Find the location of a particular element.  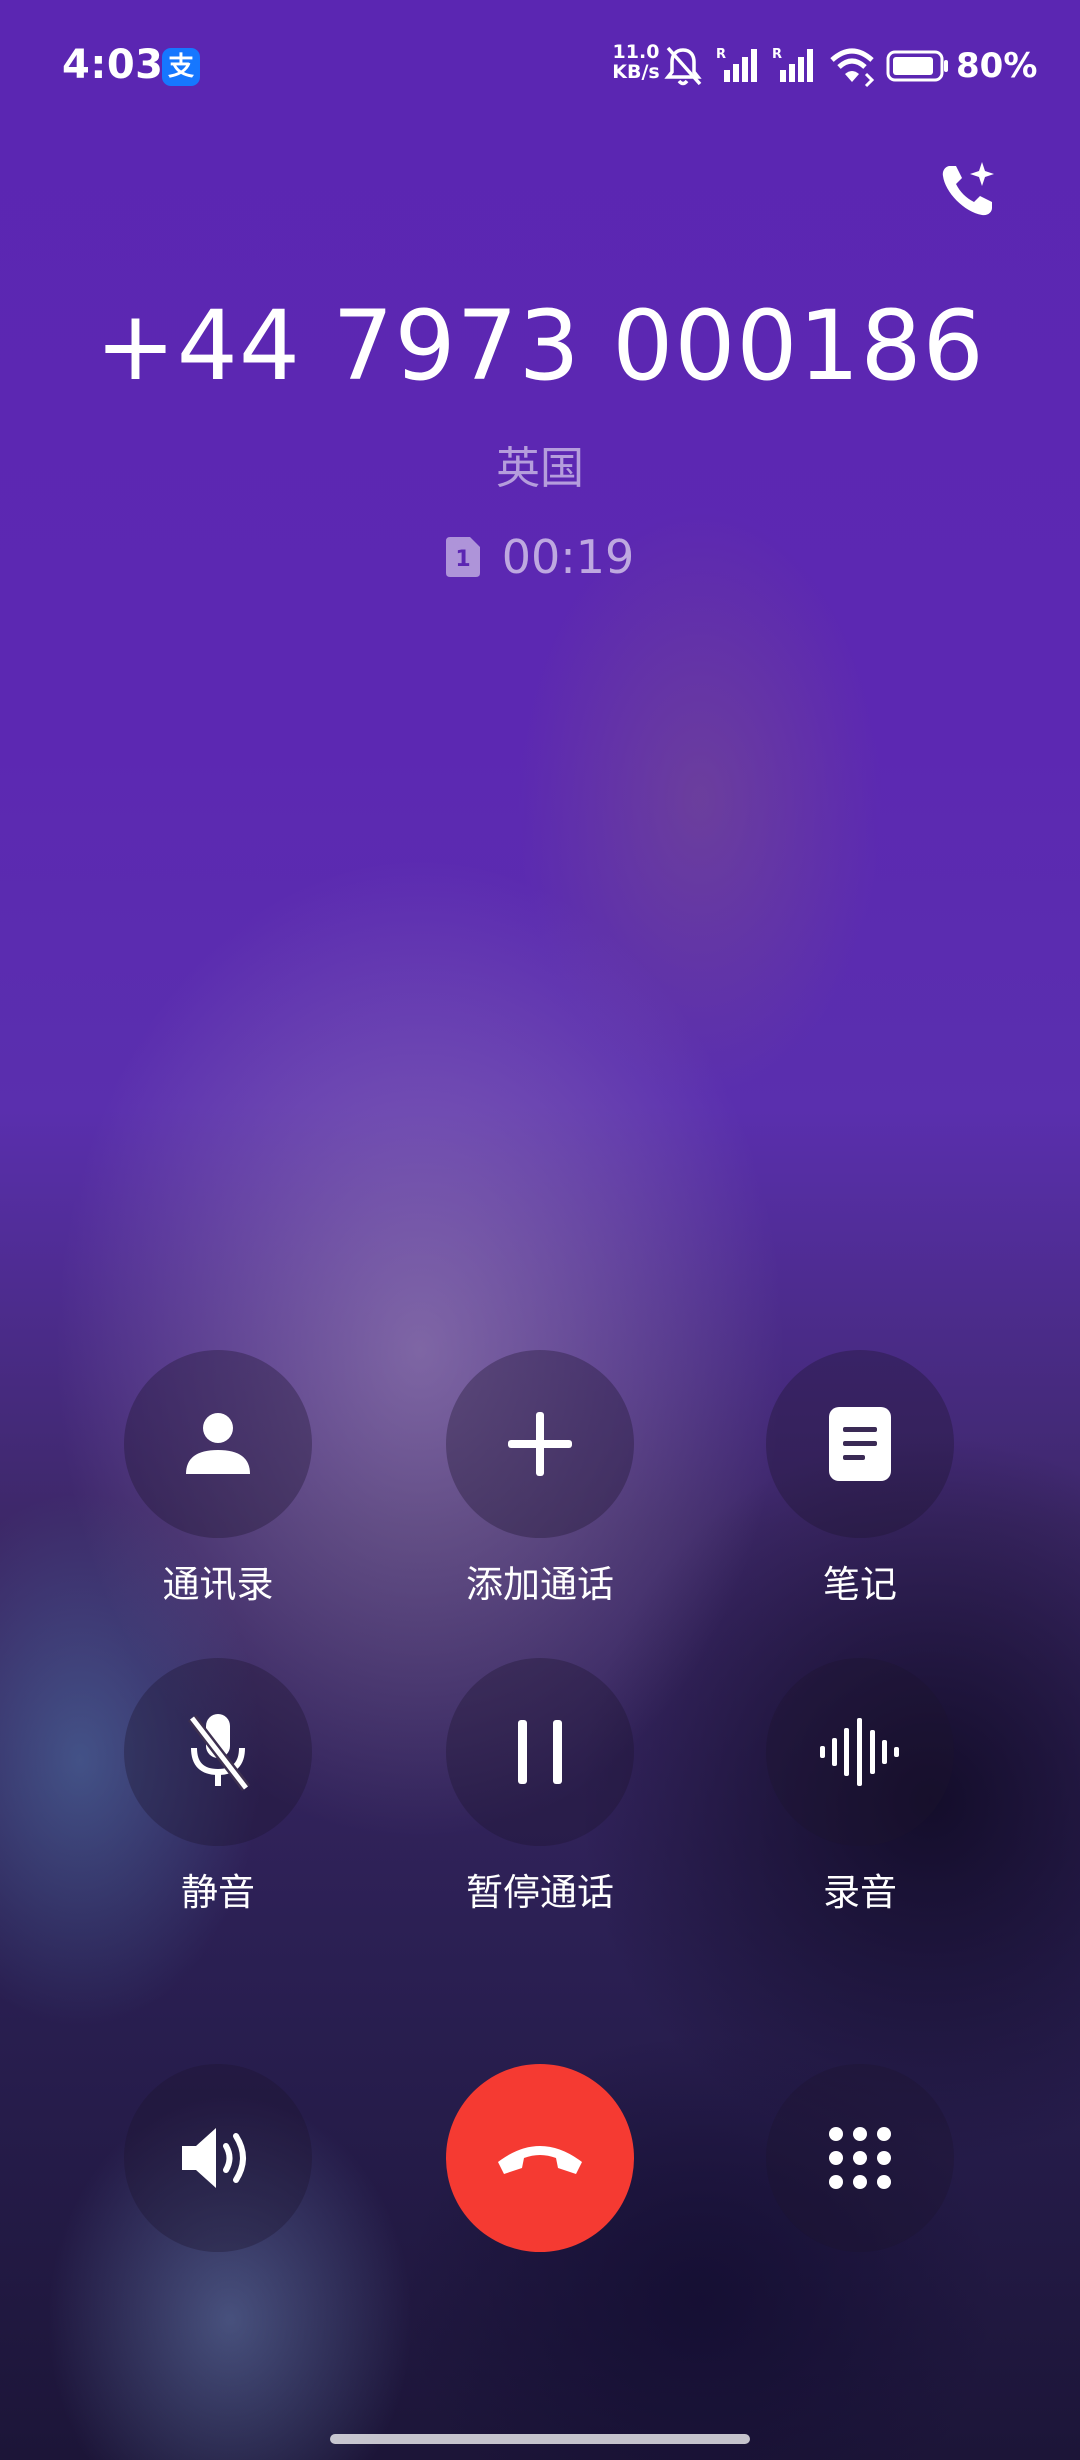

end-call-button is located at coordinates (540, 2158).